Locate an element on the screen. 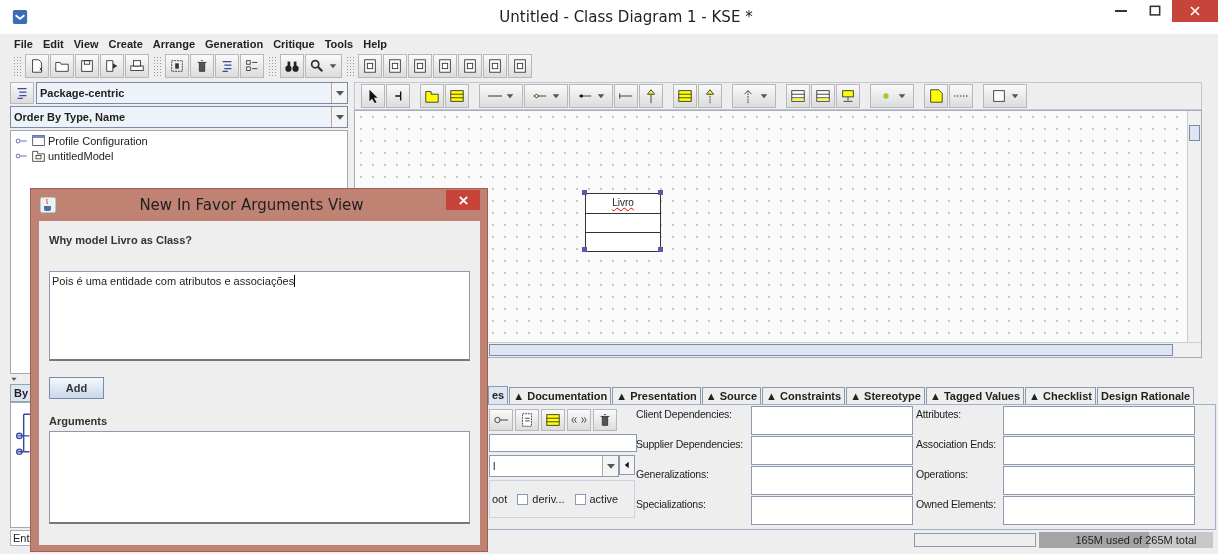  perspective-button is located at coordinates (22, 93).